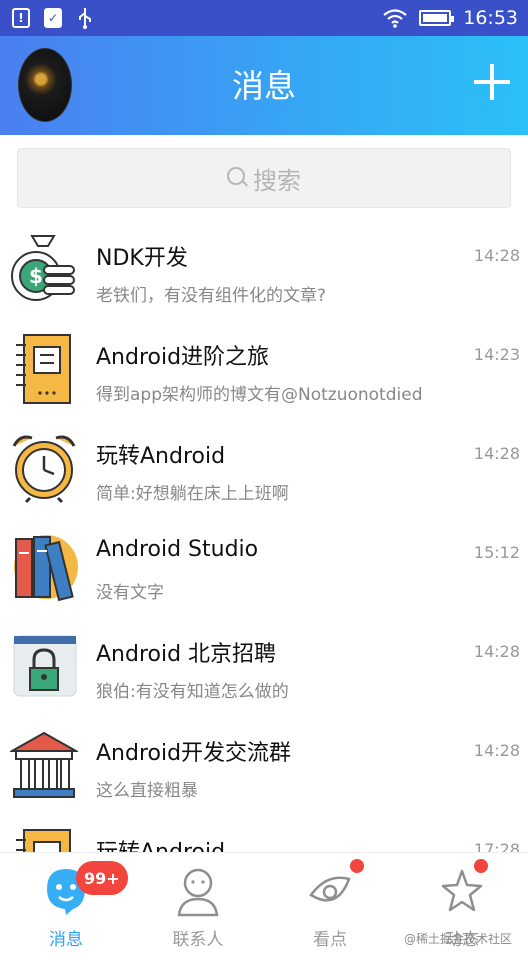 The height and width of the screenshot is (960, 528). Describe the element at coordinates (462, 890) in the screenshot. I see `star-icon` at that location.